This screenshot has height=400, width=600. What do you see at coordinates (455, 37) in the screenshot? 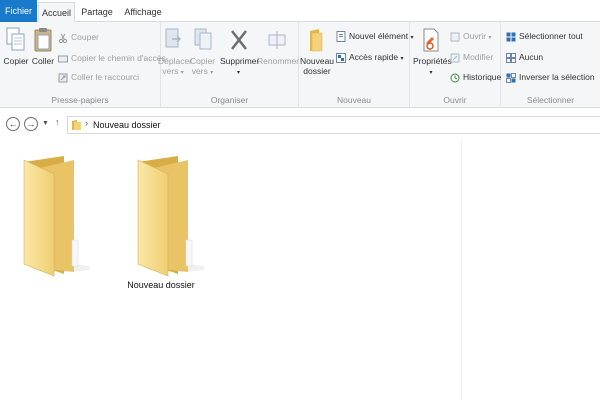
I see `open-icon` at bounding box center [455, 37].